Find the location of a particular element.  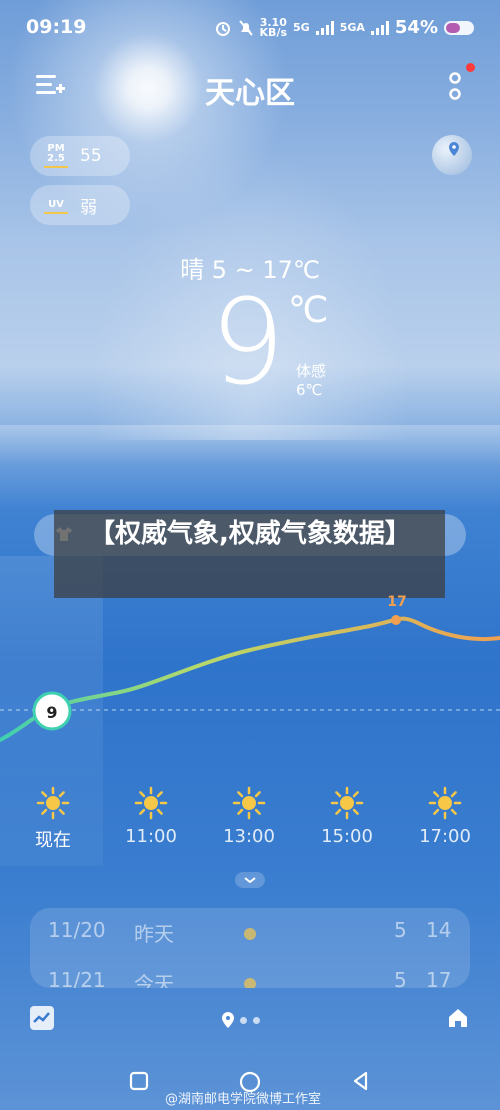

feels-like-label: 体感 is located at coordinates (311, 371).